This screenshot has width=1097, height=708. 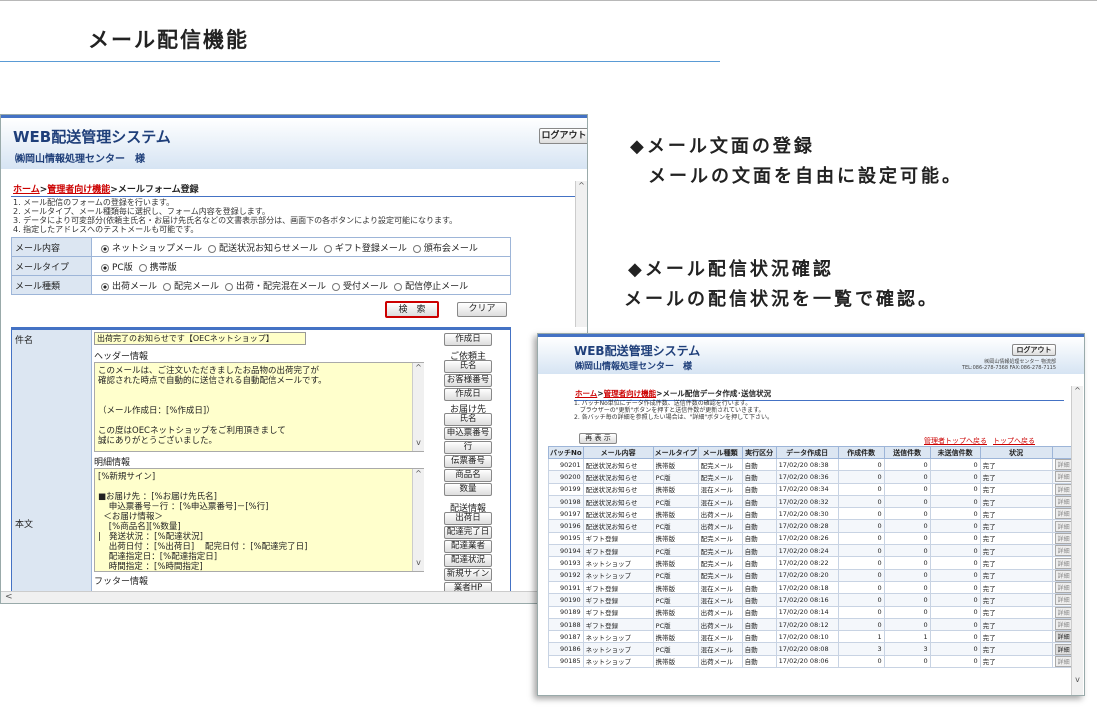 I want to click on column-header: メールタイプ, so click(x=675, y=452).